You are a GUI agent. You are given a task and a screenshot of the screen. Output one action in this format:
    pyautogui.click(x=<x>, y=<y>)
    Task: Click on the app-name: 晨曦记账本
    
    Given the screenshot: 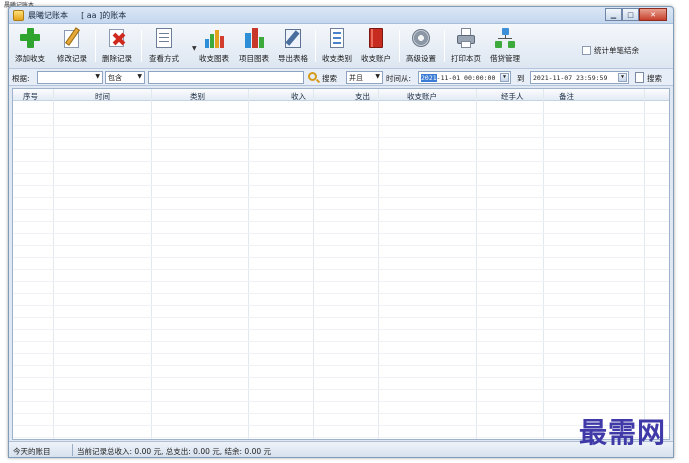 What is the action you would take?
    pyautogui.click(x=48, y=15)
    